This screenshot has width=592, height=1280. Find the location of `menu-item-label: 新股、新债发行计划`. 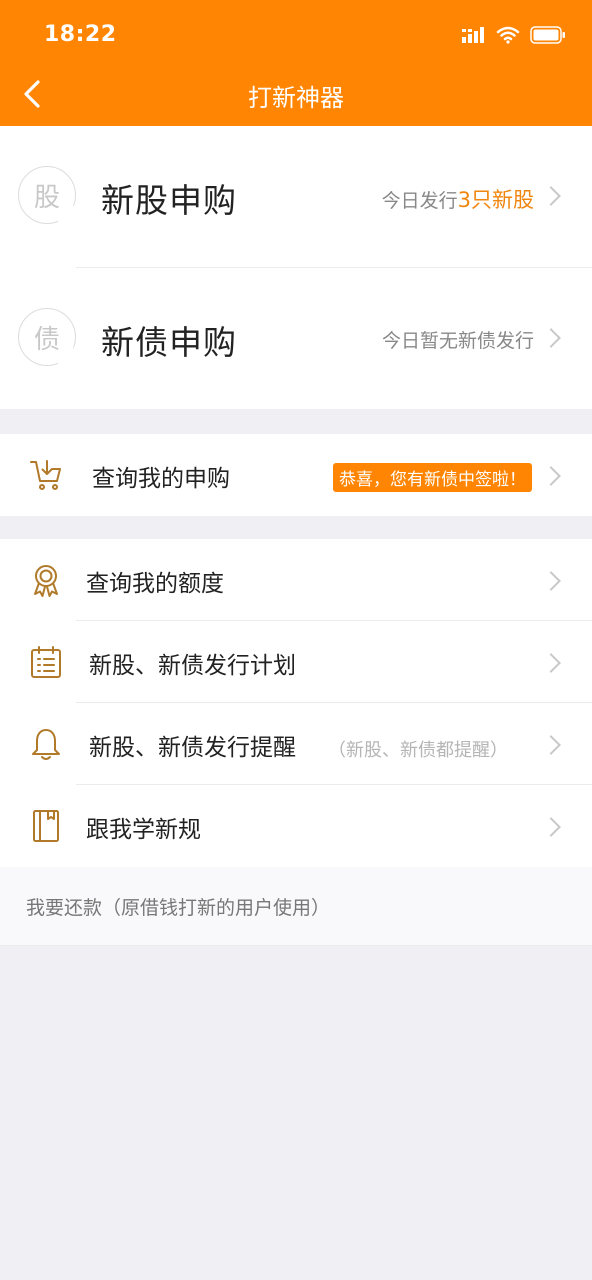

menu-item-label: 新股、新债发行计划 is located at coordinates (192, 666).